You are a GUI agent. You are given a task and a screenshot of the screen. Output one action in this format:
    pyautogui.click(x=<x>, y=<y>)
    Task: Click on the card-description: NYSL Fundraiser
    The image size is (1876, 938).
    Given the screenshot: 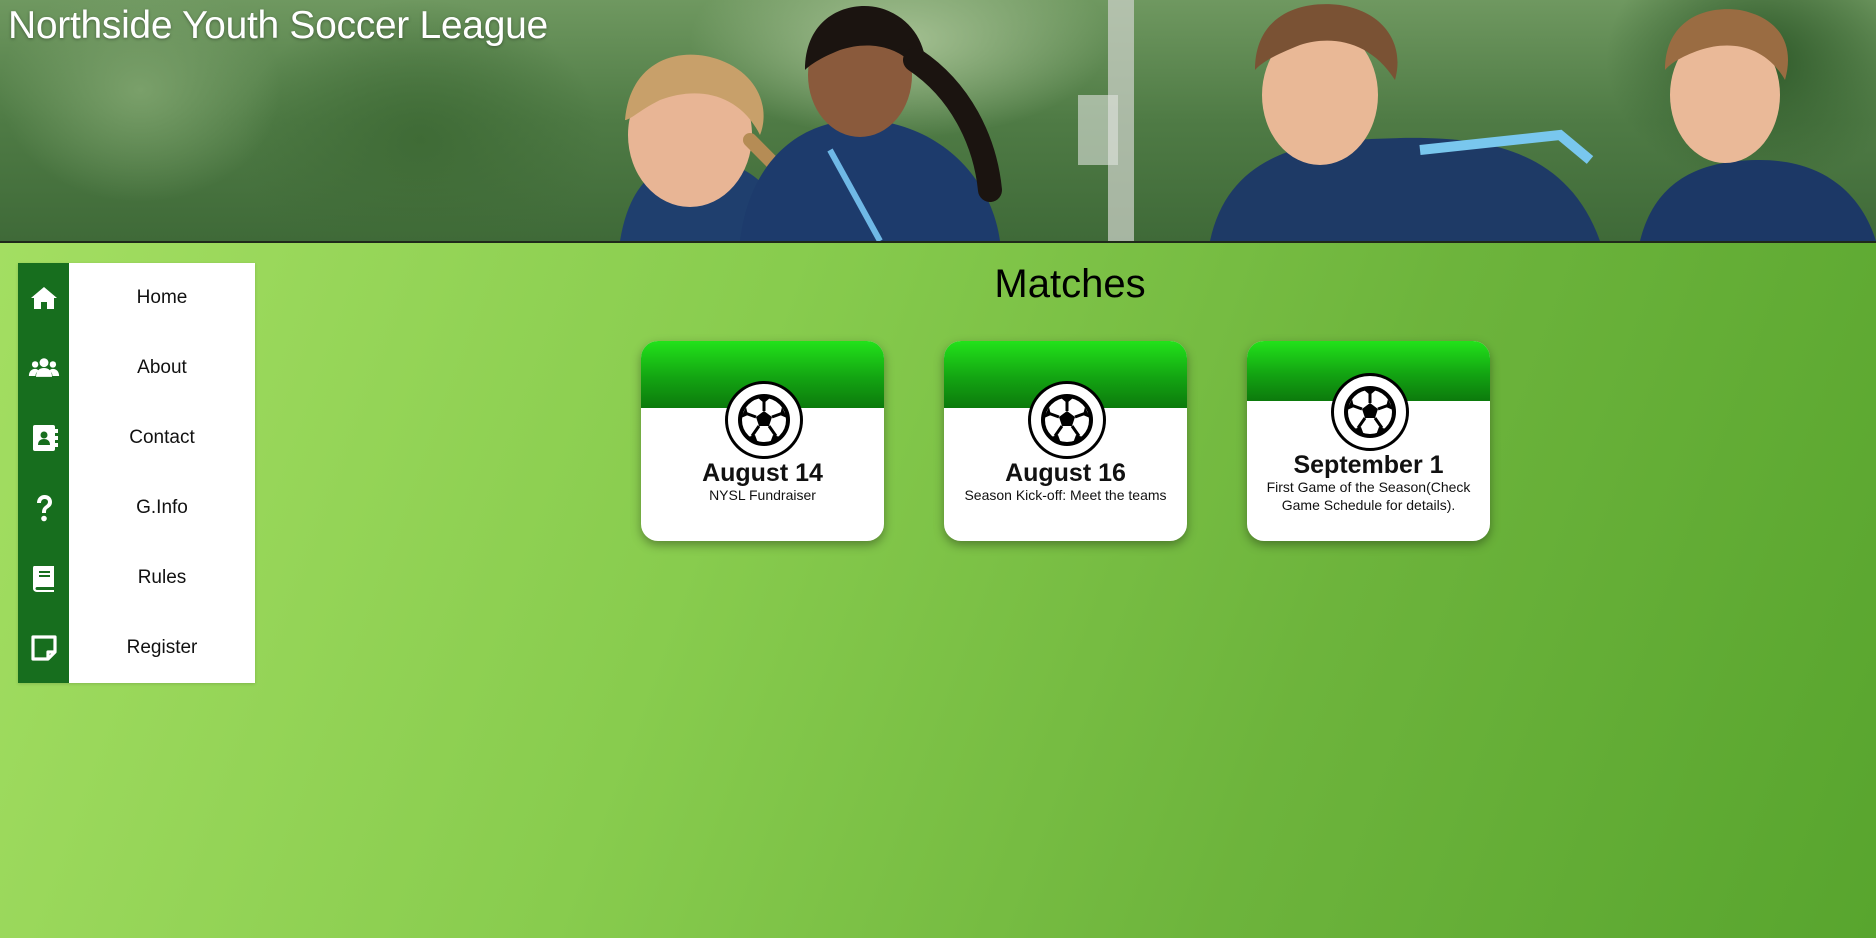 What is the action you would take?
    pyautogui.click(x=762, y=495)
    